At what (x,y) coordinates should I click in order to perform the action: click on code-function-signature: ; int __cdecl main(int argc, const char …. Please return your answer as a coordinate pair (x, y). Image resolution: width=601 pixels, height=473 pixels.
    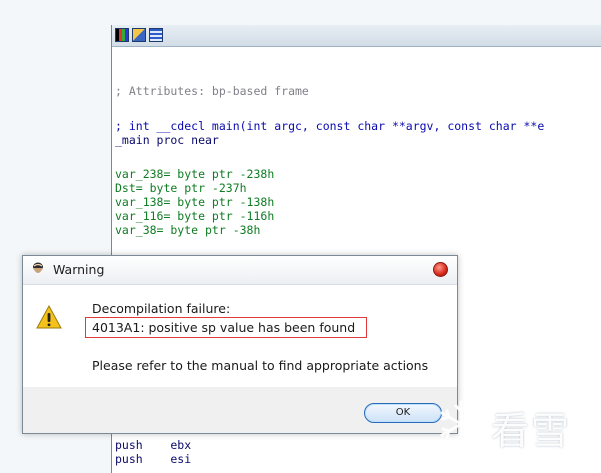
    Looking at the image, I should click on (330, 126).